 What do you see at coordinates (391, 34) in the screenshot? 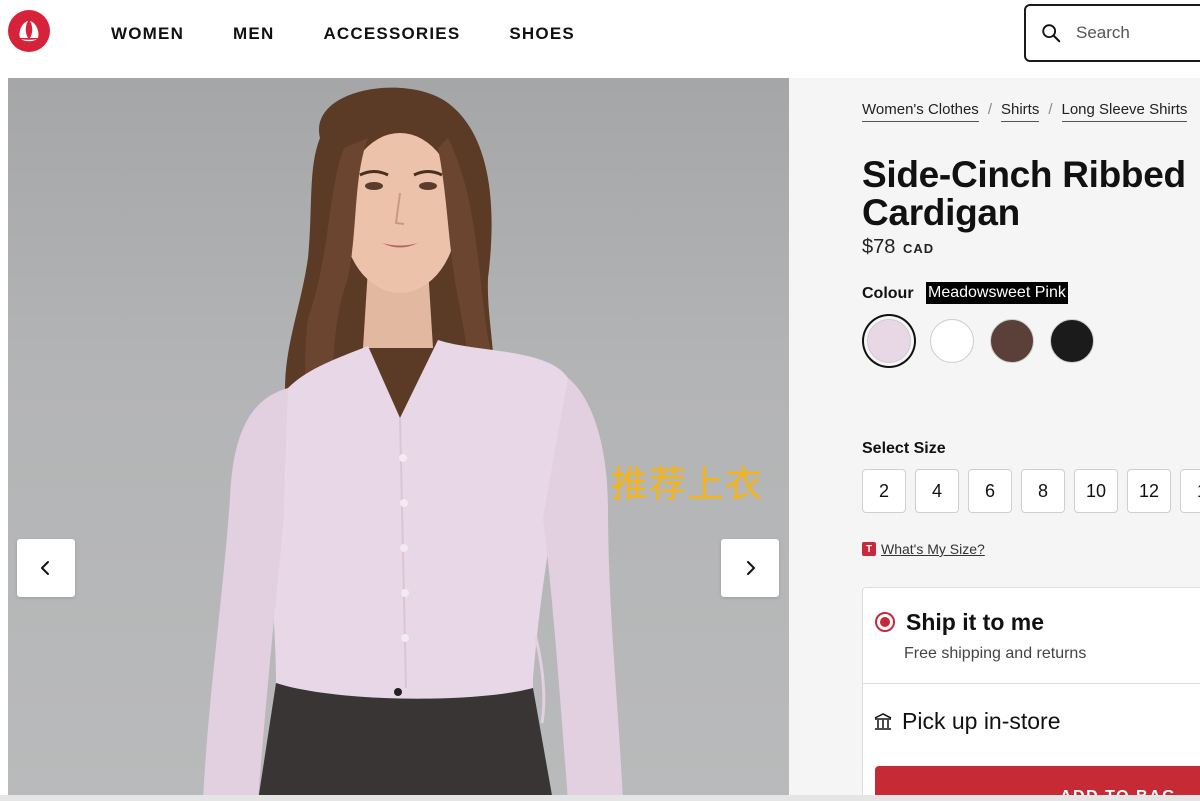
I see `nav-accessories: ACCESSORIES` at bounding box center [391, 34].